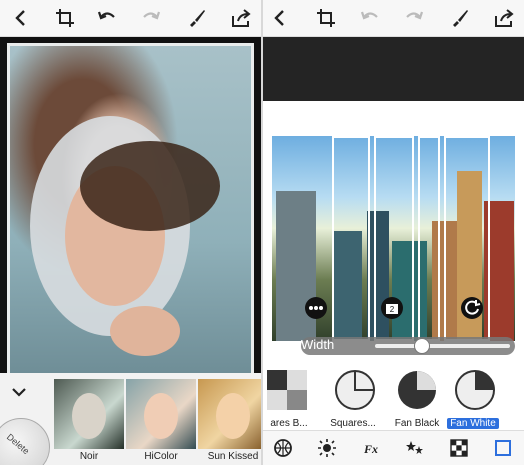 Image resolution: width=524 pixels, height=465 pixels. Describe the element at coordinates (503, 448) in the screenshot. I see `frame-icon` at that location.